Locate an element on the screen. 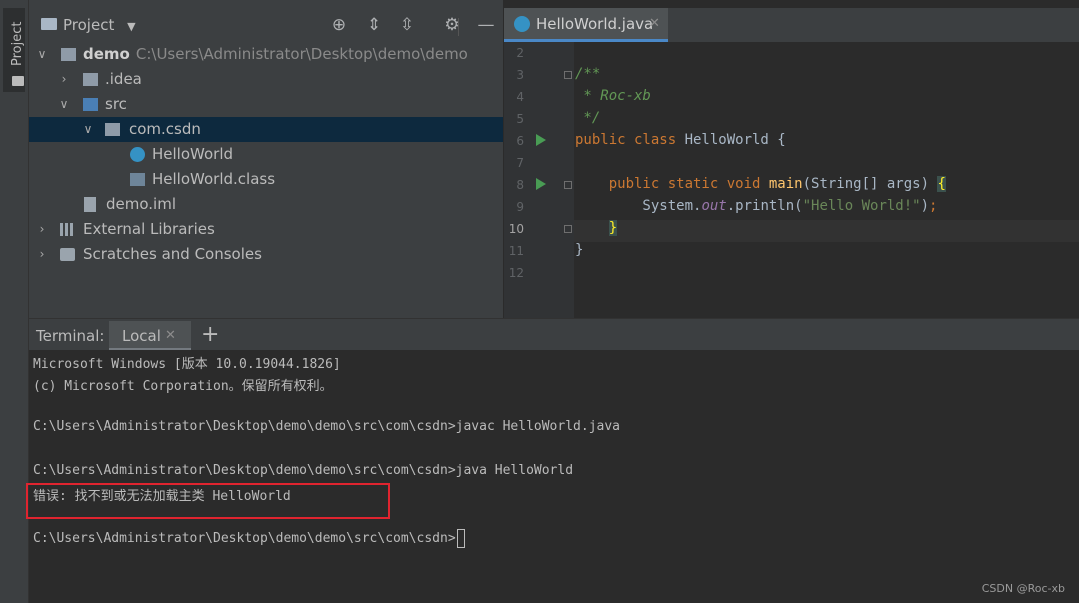 This screenshot has height=603, width=1079. iml-file-icon is located at coordinates (90, 204).